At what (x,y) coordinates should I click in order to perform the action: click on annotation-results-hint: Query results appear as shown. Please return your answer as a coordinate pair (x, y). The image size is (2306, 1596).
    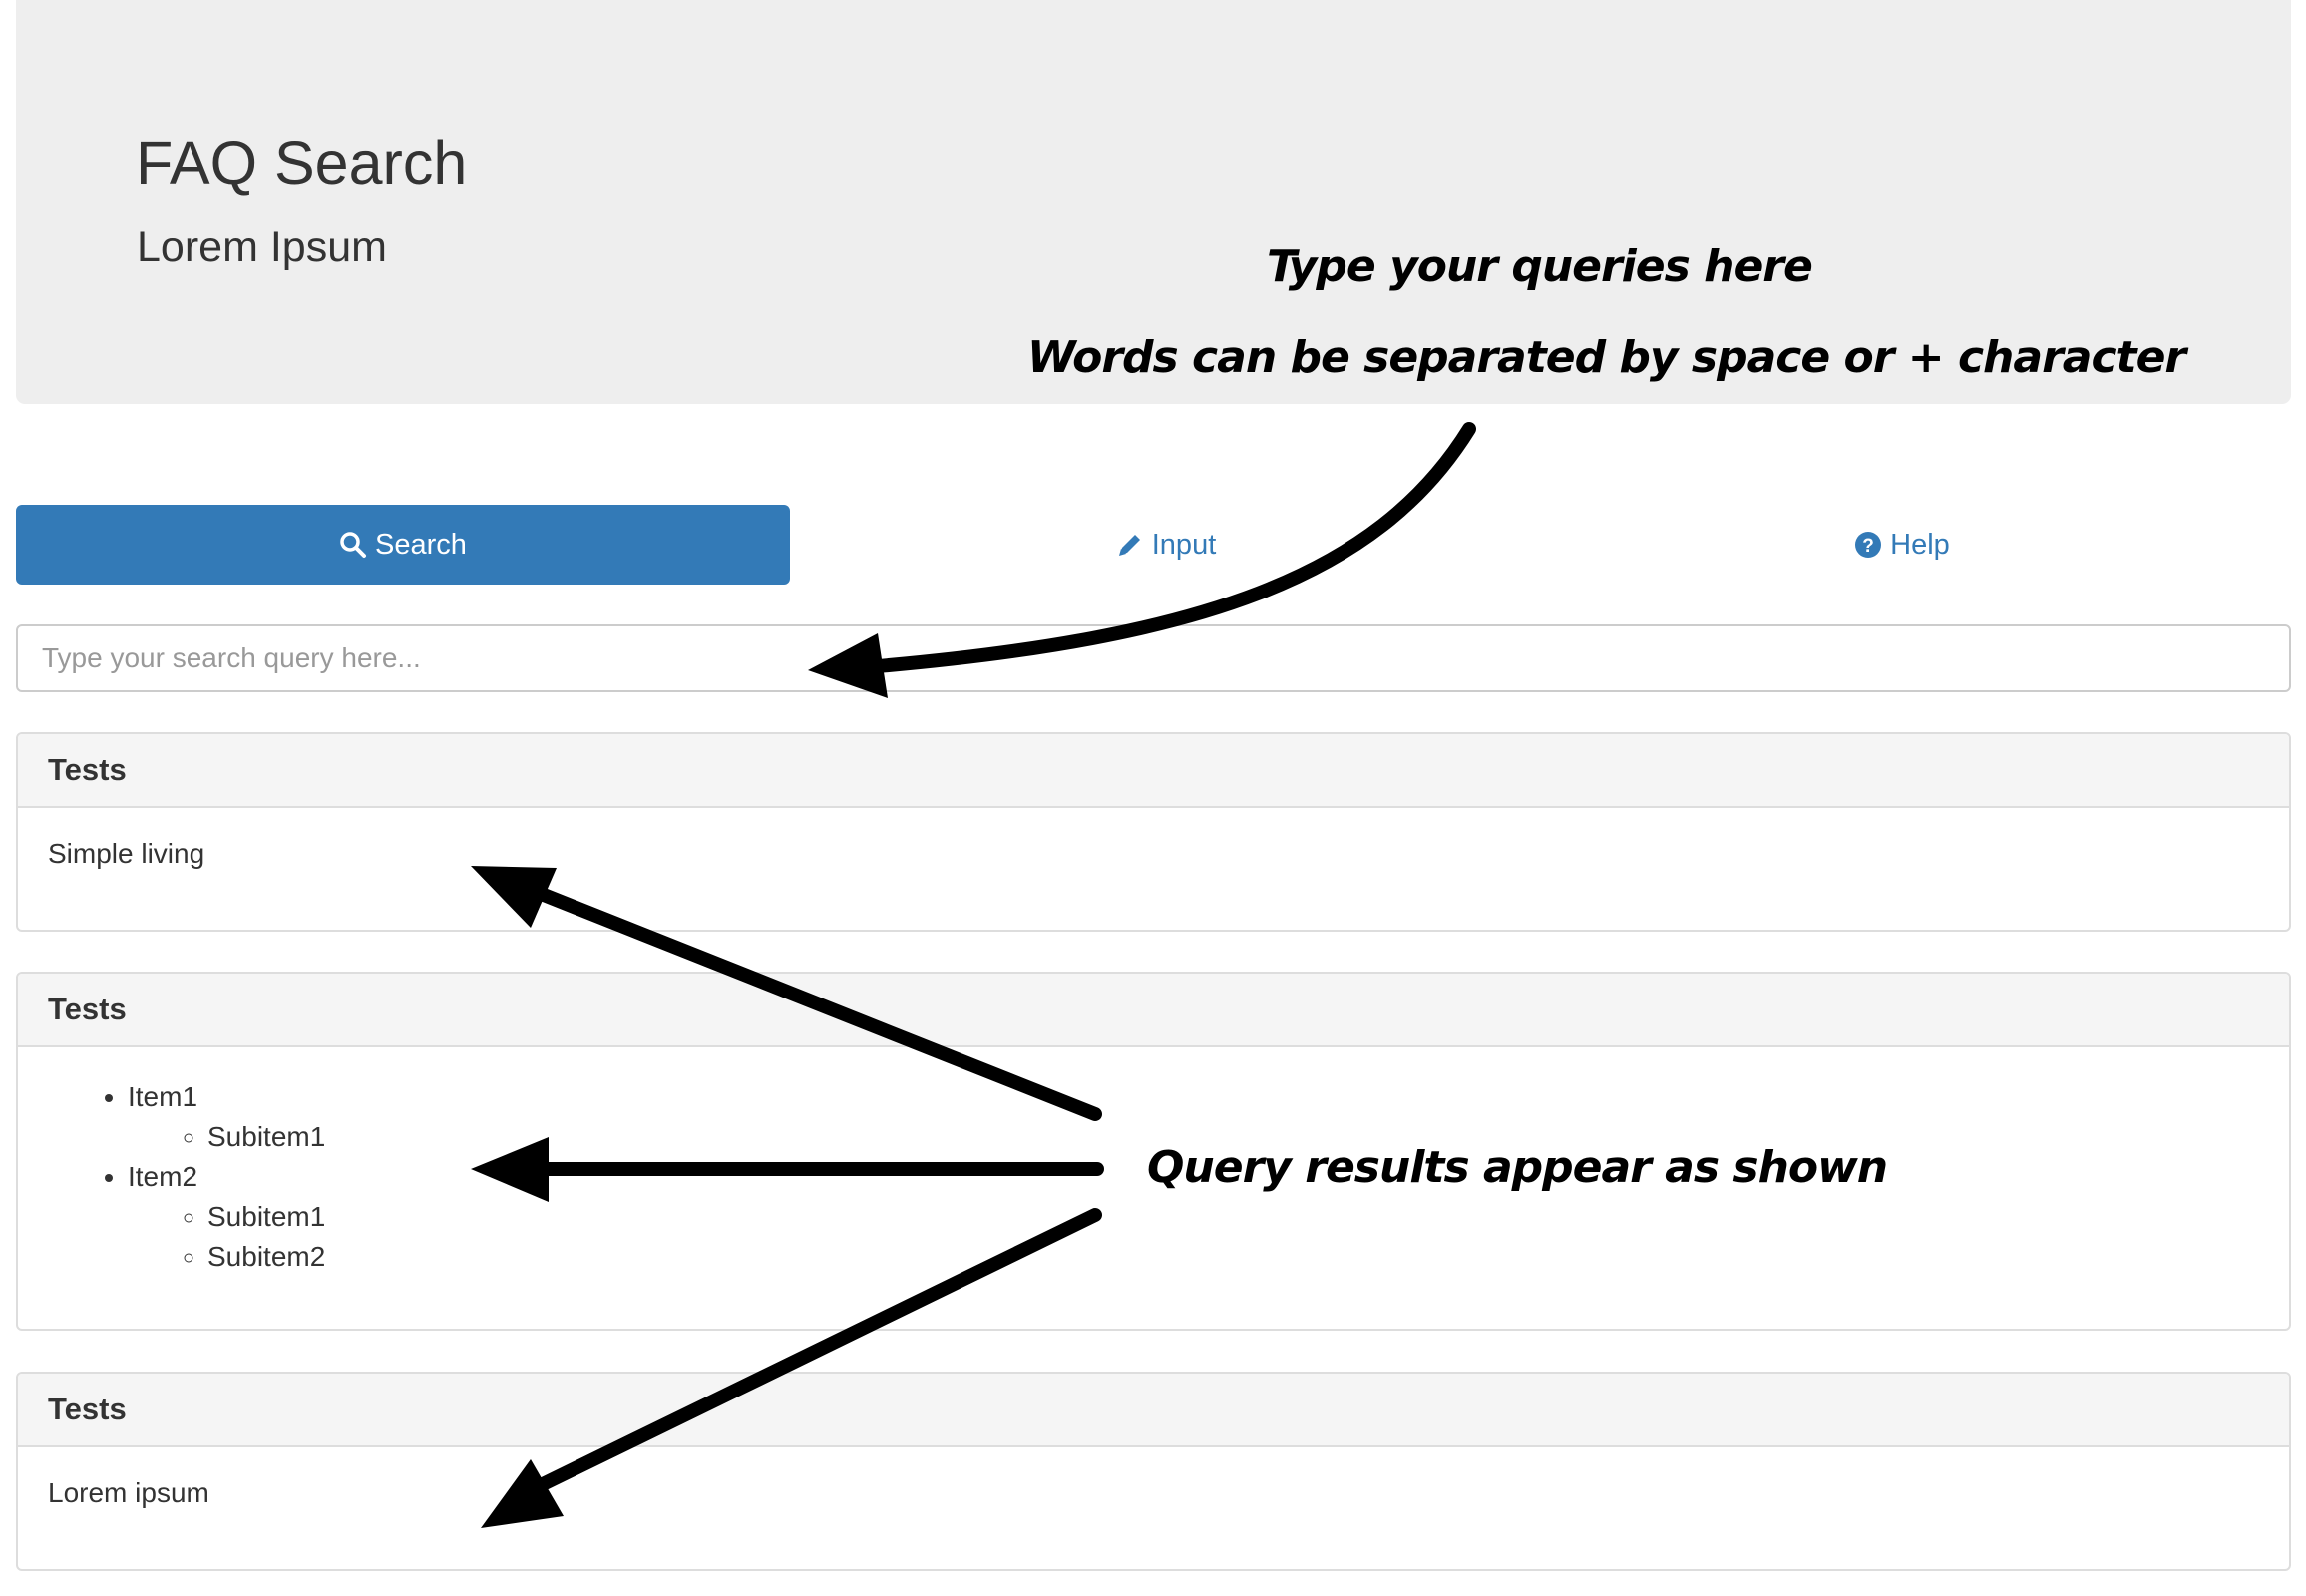
    Looking at the image, I should click on (1517, 1167).